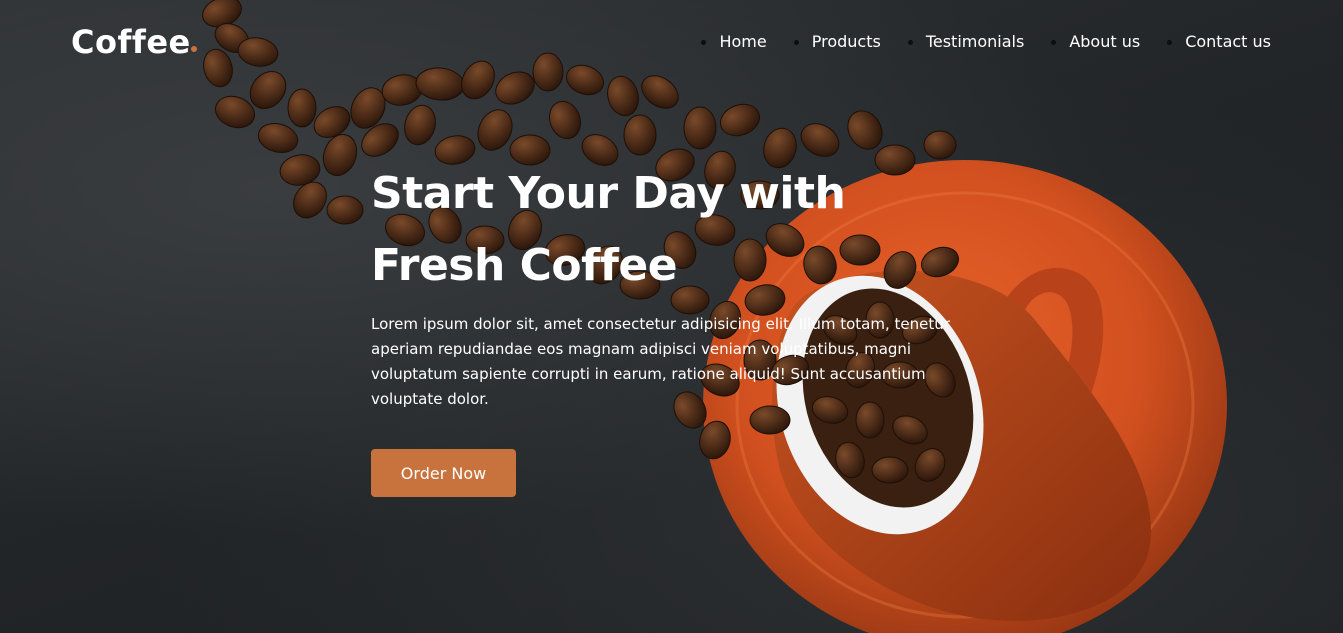 The image size is (1343, 633). I want to click on hero-headline: Start Your Day with Fresh Coffee, so click(651, 230).